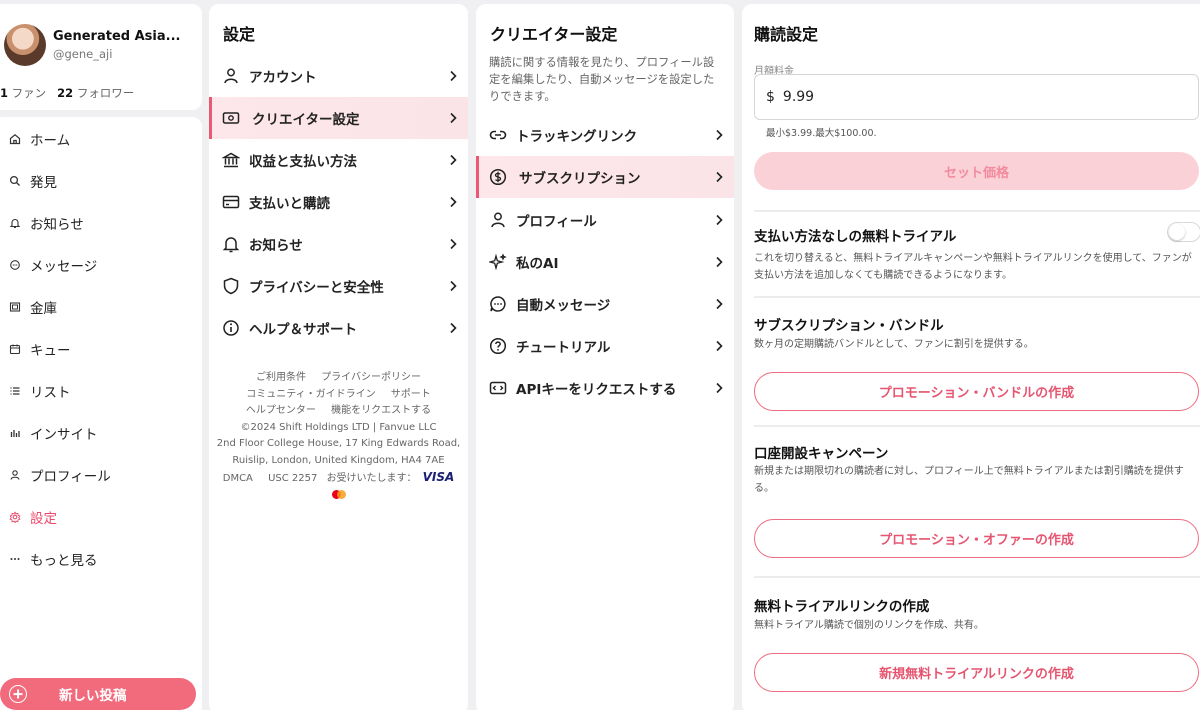 This screenshot has height=710, width=1200. I want to click on creator-item-label: APIキーをリクエストする, so click(596, 390).